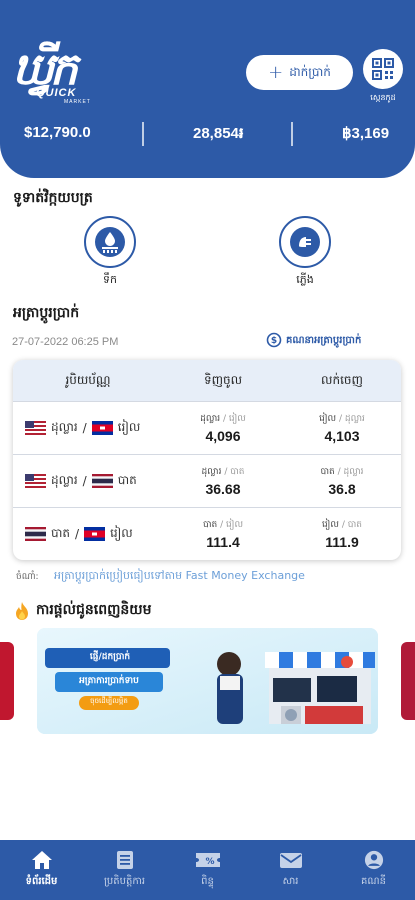 This screenshot has height=900, width=415. I want to click on buy-rate: បាត / រៀល 111.4, so click(223, 534).